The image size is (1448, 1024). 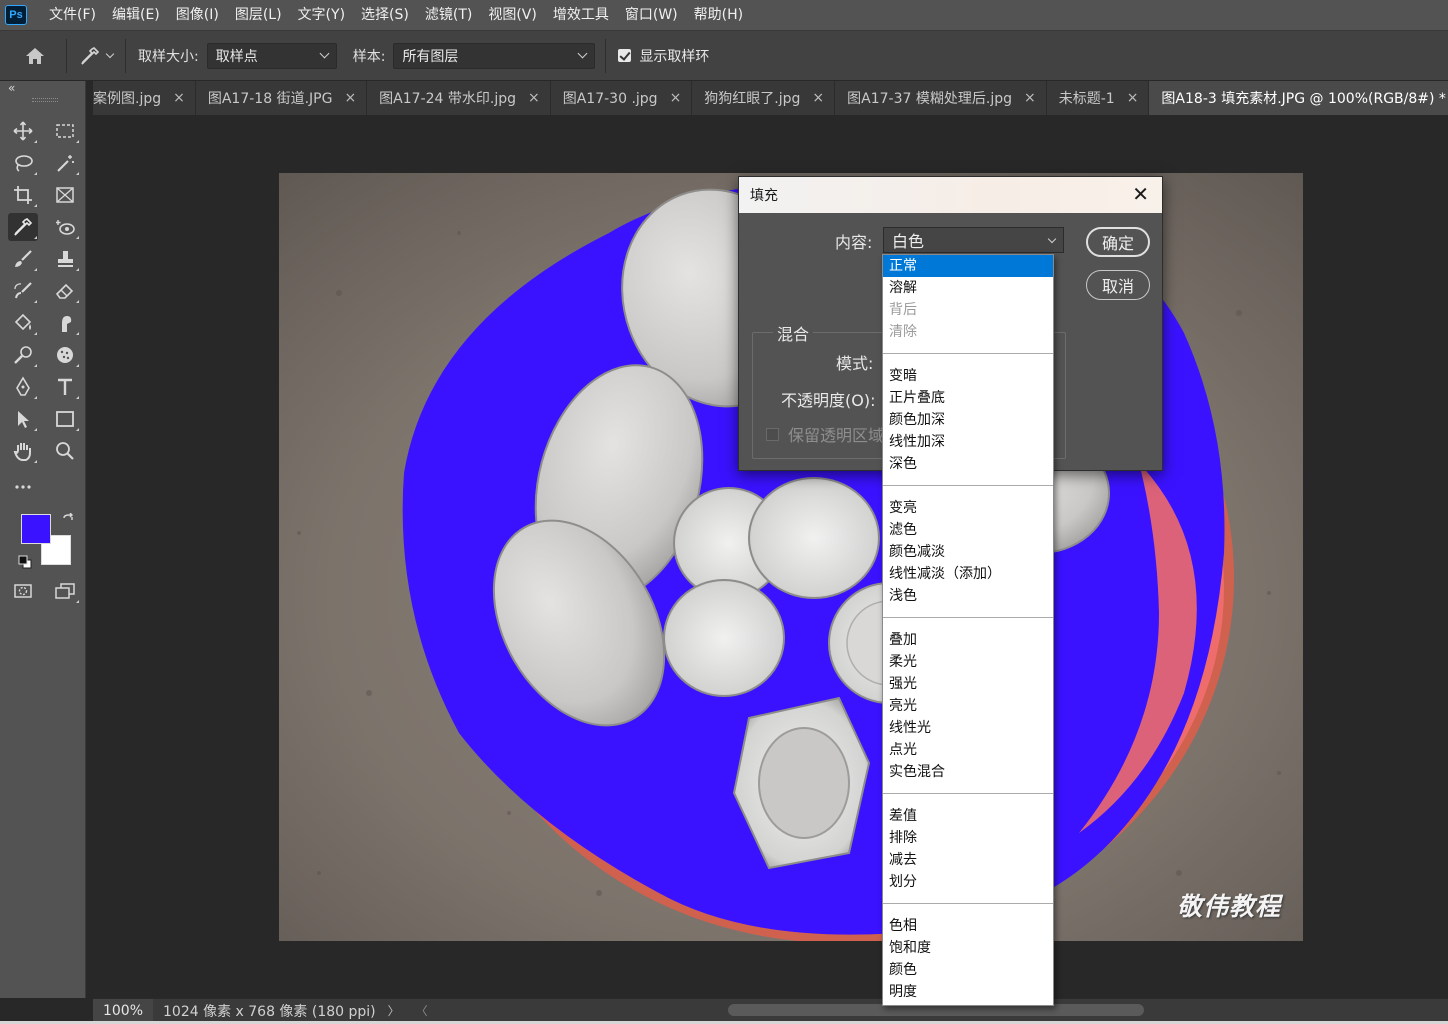 I want to click on blend-mode-option: 减去, so click(x=968, y=860).